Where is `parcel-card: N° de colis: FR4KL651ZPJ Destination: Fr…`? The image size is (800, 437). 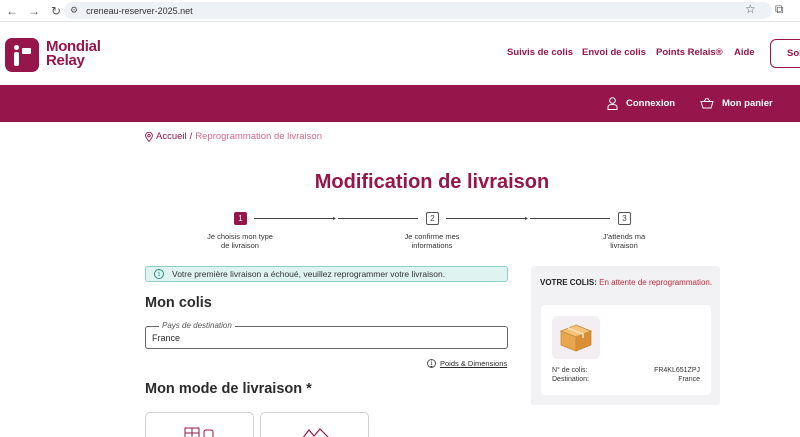
parcel-card: N° de colis: FR4KL651ZPJ Destination: Fr… is located at coordinates (626, 350).